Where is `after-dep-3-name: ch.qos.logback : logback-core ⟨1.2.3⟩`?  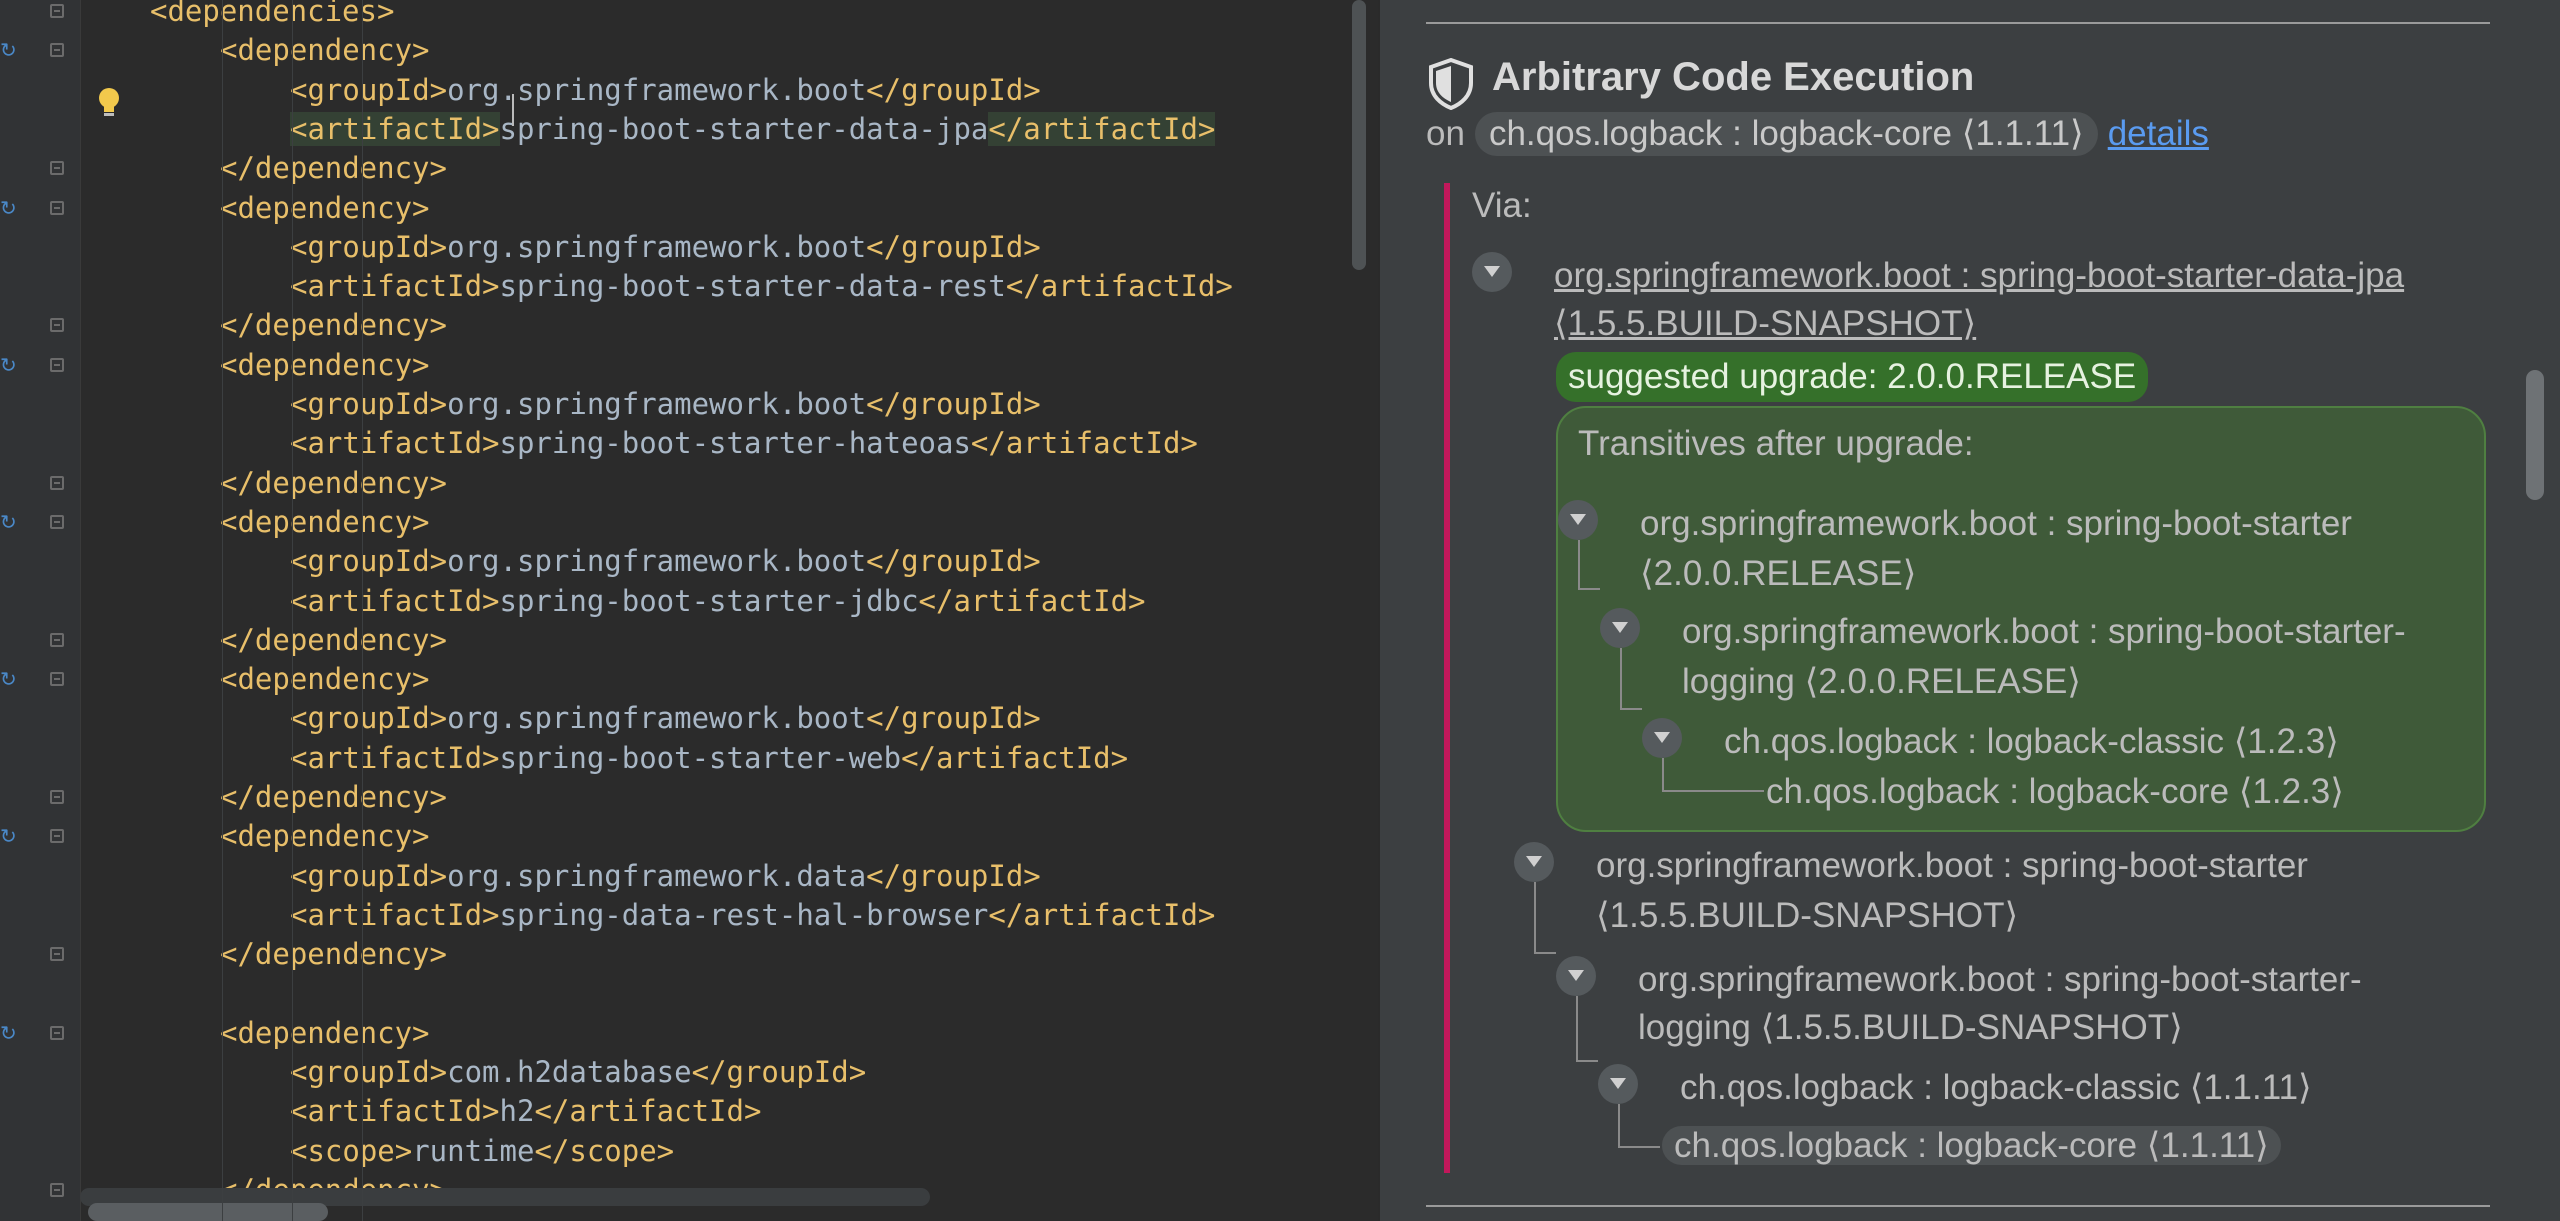
after-dep-3-name: ch.qos.logback : logback-core ⟨1.2.3⟩ is located at coordinates (2055, 791).